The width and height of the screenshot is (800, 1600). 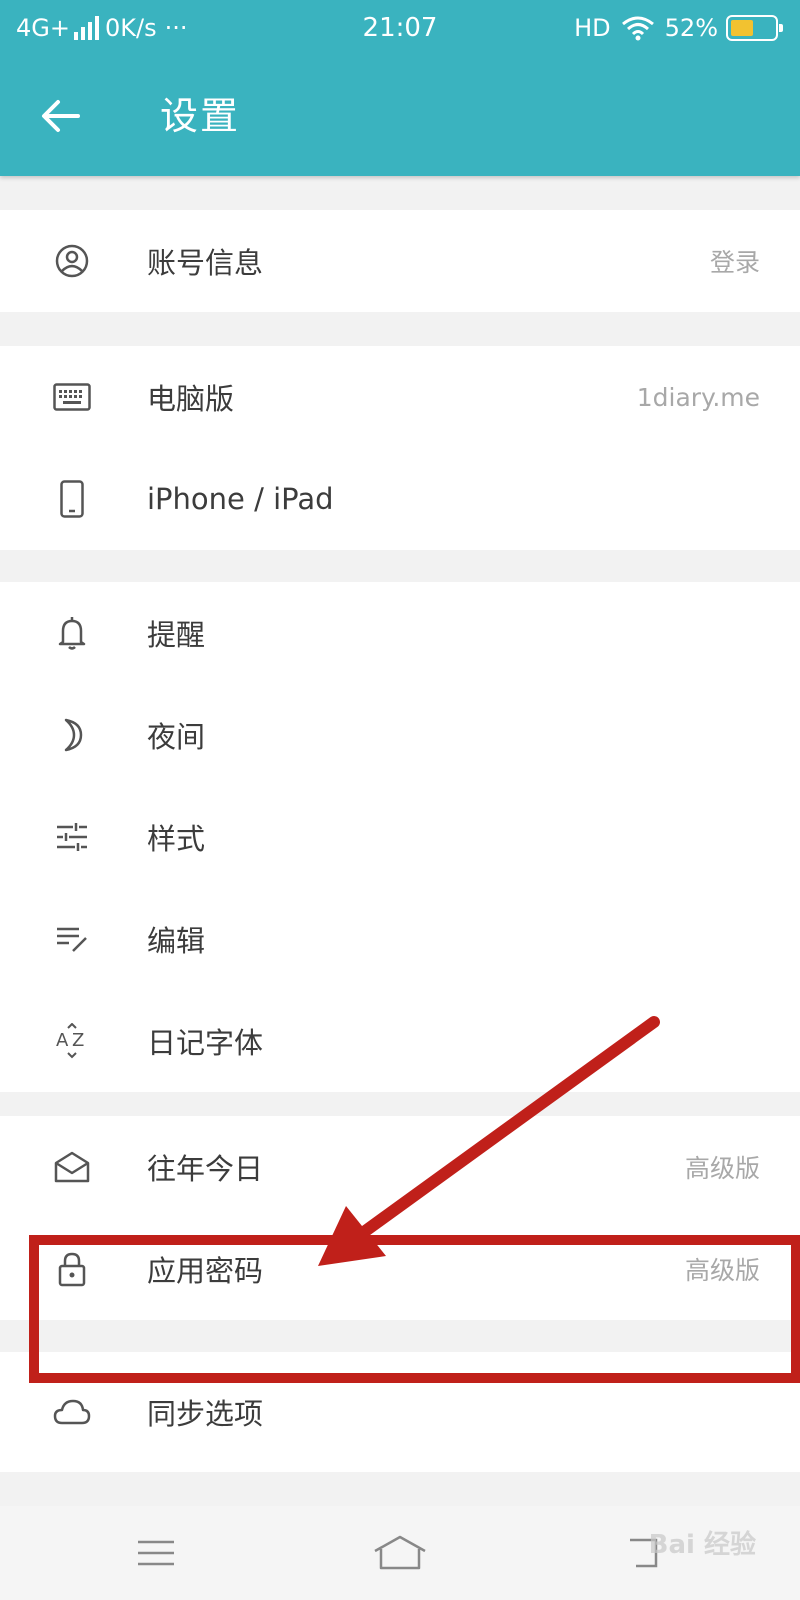 What do you see at coordinates (176, 839) in the screenshot?
I see `settings-item-label: 样式` at bounding box center [176, 839].